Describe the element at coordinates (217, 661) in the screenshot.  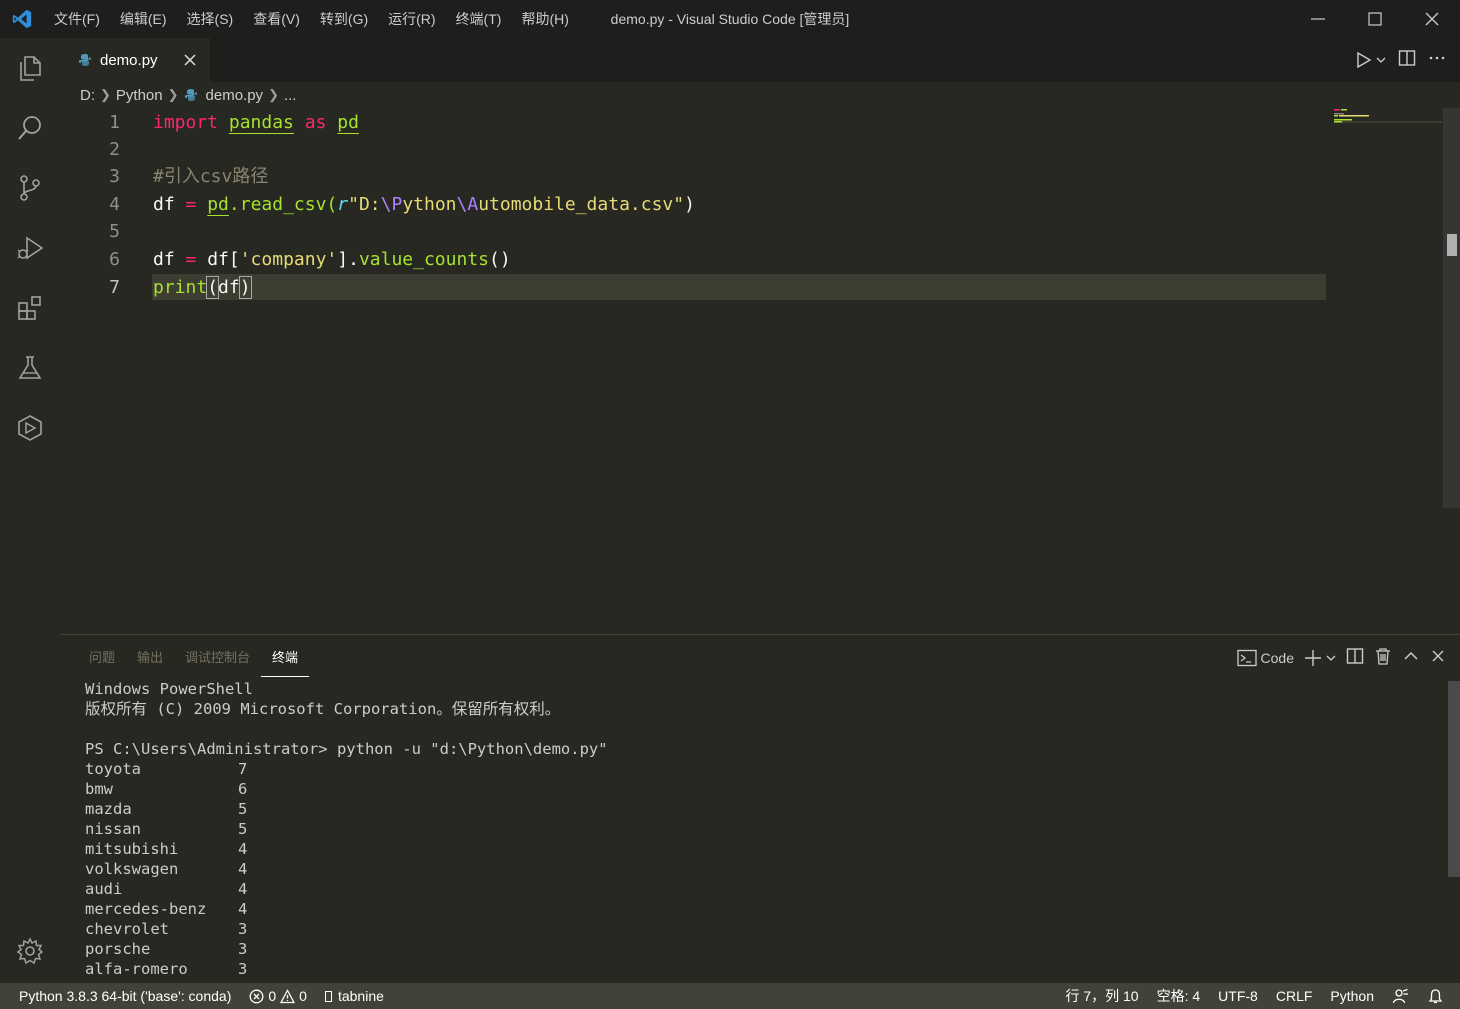
I see `tab-debug-console: 调试控制台` at that location.